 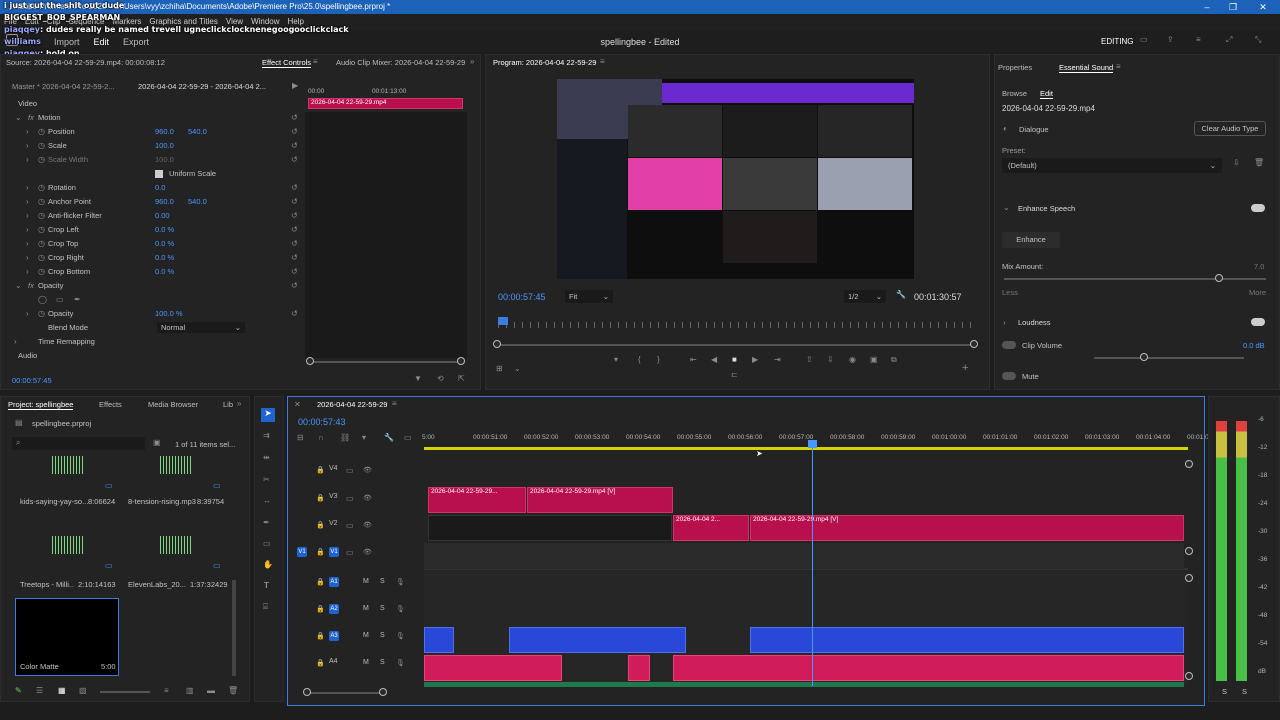 What do you see at coordinates (734, 374) in the screenshot?
I see `trim-icon: ⊏` at bounding box center [734, 374].